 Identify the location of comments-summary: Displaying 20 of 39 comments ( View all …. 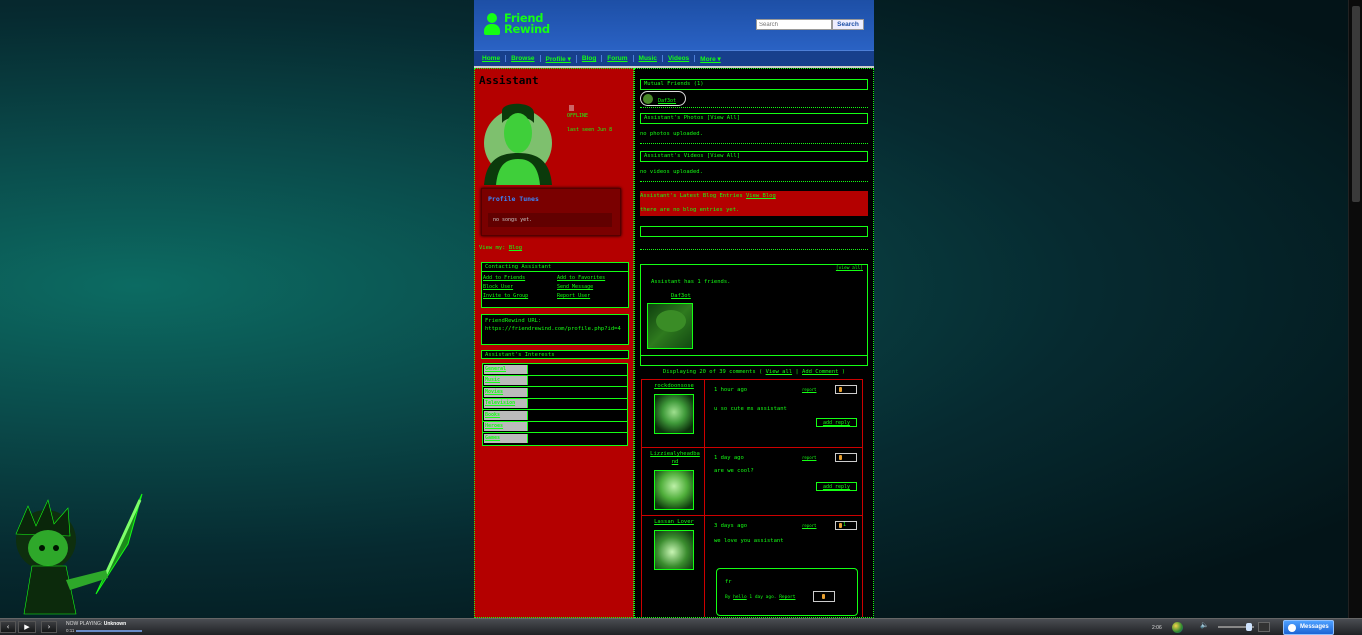
(754, 372).